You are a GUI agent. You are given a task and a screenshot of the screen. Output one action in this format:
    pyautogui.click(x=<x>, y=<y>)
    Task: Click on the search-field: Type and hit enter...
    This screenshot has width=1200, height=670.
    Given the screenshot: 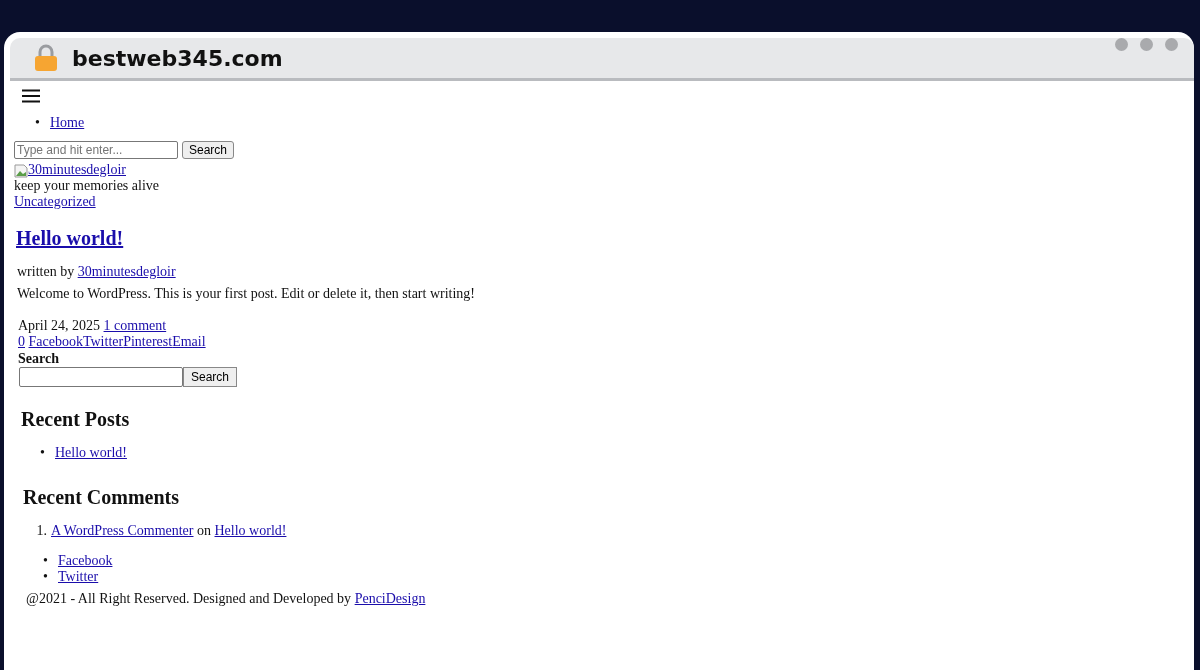 What is the action you would take?
    pyautogui.click(x=96, y=150)
    